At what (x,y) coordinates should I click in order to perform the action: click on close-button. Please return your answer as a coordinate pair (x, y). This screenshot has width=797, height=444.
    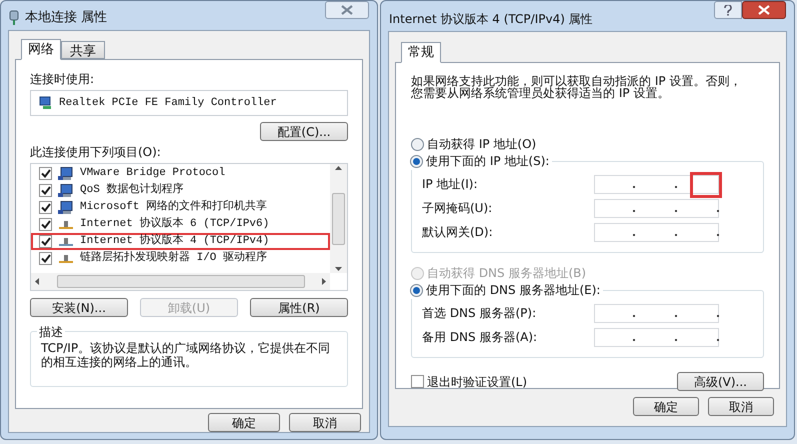
    Looking at the image, I should click on (764, 10).